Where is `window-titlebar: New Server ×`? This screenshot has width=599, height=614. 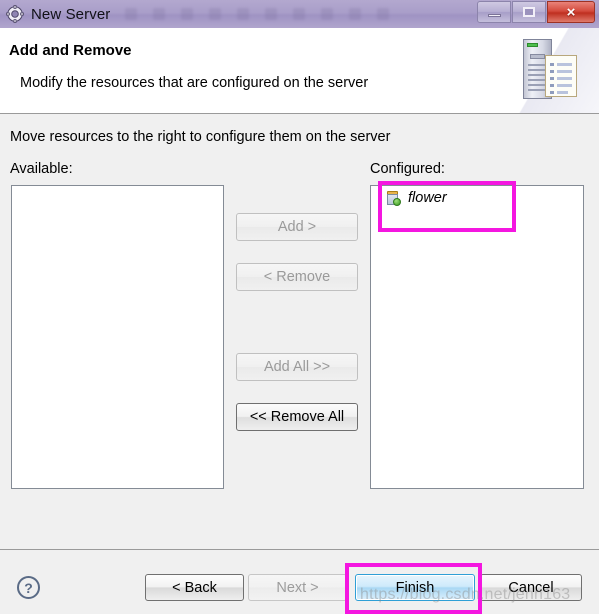
window-titlebar: New Server × is located at coordinates (299, 14).